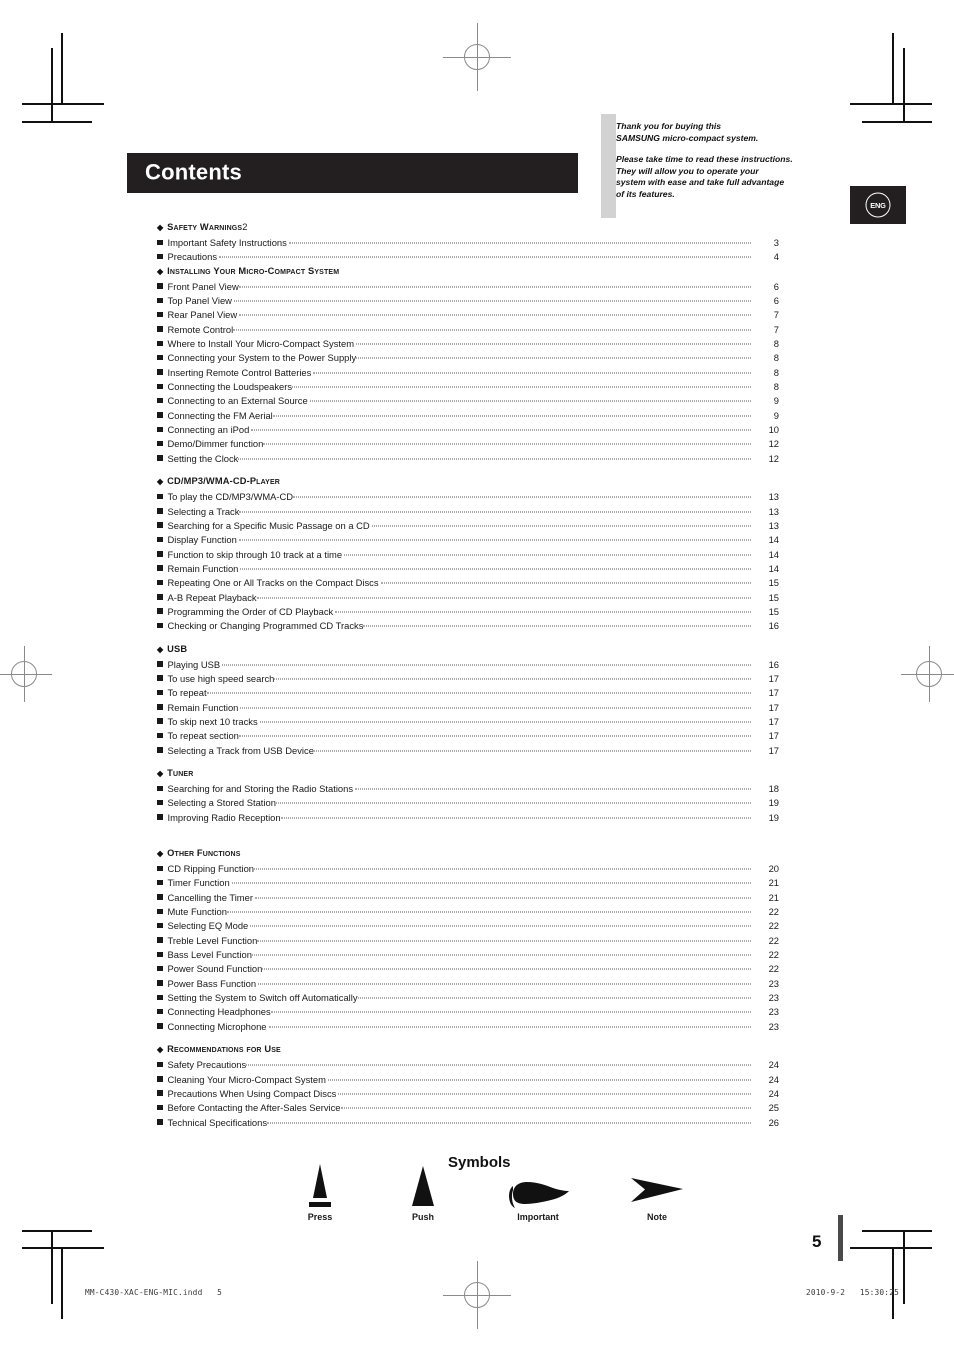 Image resolution: width=954 pixels, height=1350 pixels. What do you see at coordinates (220, 415) in the screenshot?
I see `toc-entry-label: Connecting the FM Aerial` at bounding box center [220, 415].